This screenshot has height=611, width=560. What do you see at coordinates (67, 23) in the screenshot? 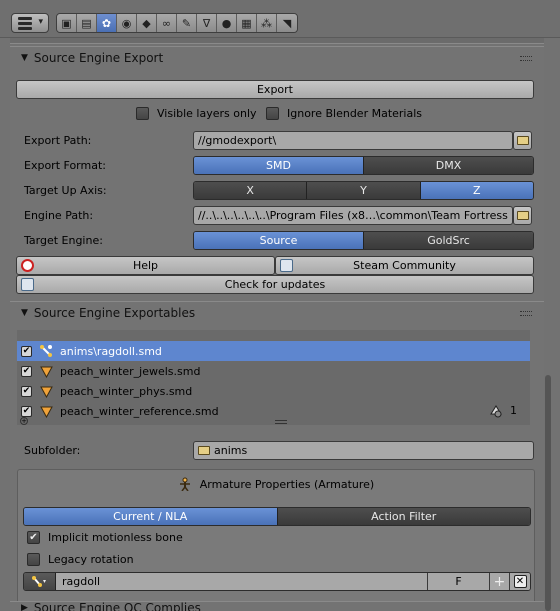
I see `render-context-icon: ▣` at bounding box center [67, 23].